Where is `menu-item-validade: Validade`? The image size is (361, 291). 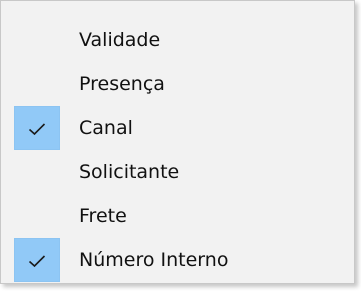 menu-item-validade: Validade is located at coordinates (177, 40).